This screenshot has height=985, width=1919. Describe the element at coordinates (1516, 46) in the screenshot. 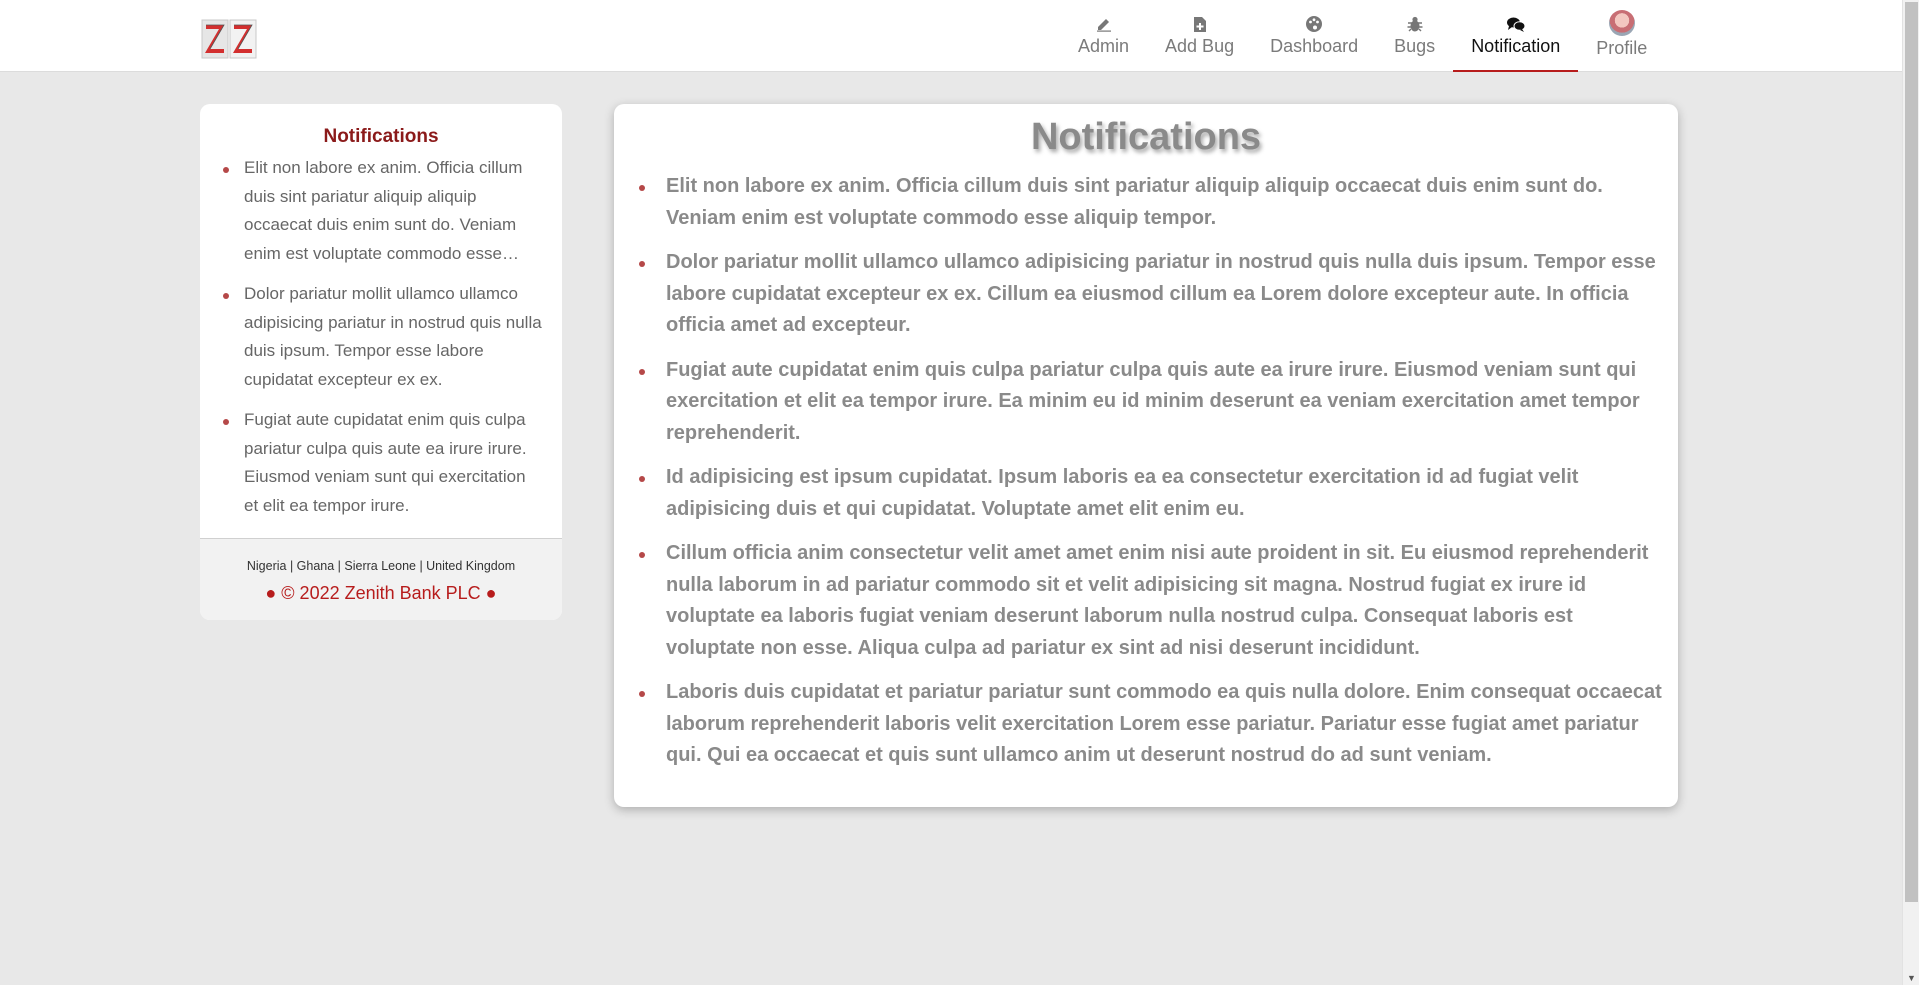

I see `nav-notification-label: Notification` at that location.